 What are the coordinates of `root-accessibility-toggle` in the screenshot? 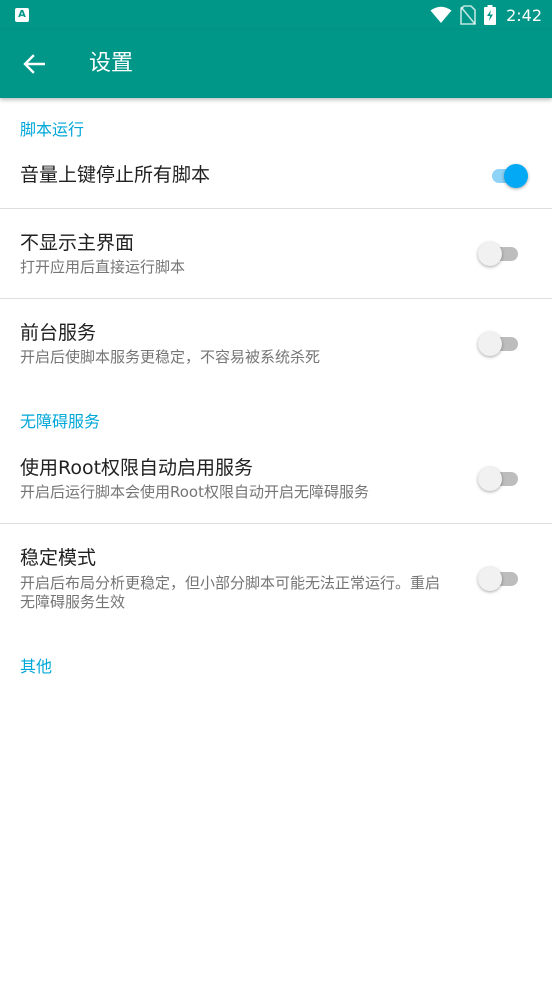 It's located at (499, 479).